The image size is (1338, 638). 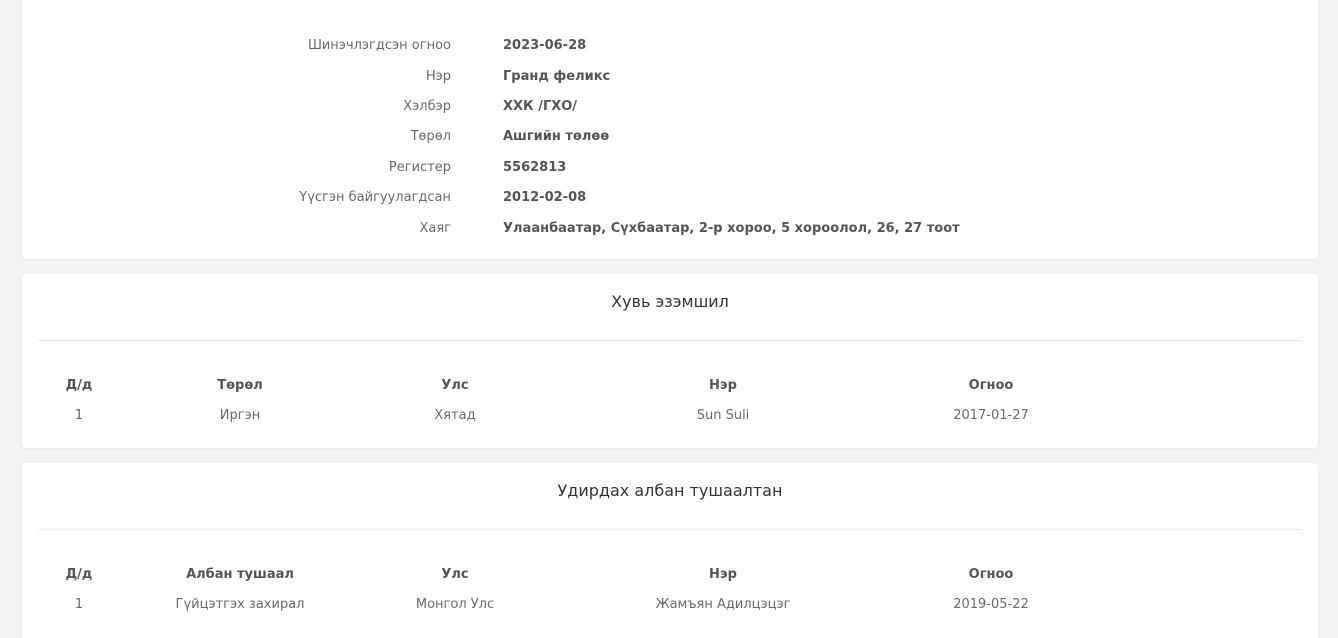 I want to click on table-cell: Sun Suli, so click(x=723, y=415).